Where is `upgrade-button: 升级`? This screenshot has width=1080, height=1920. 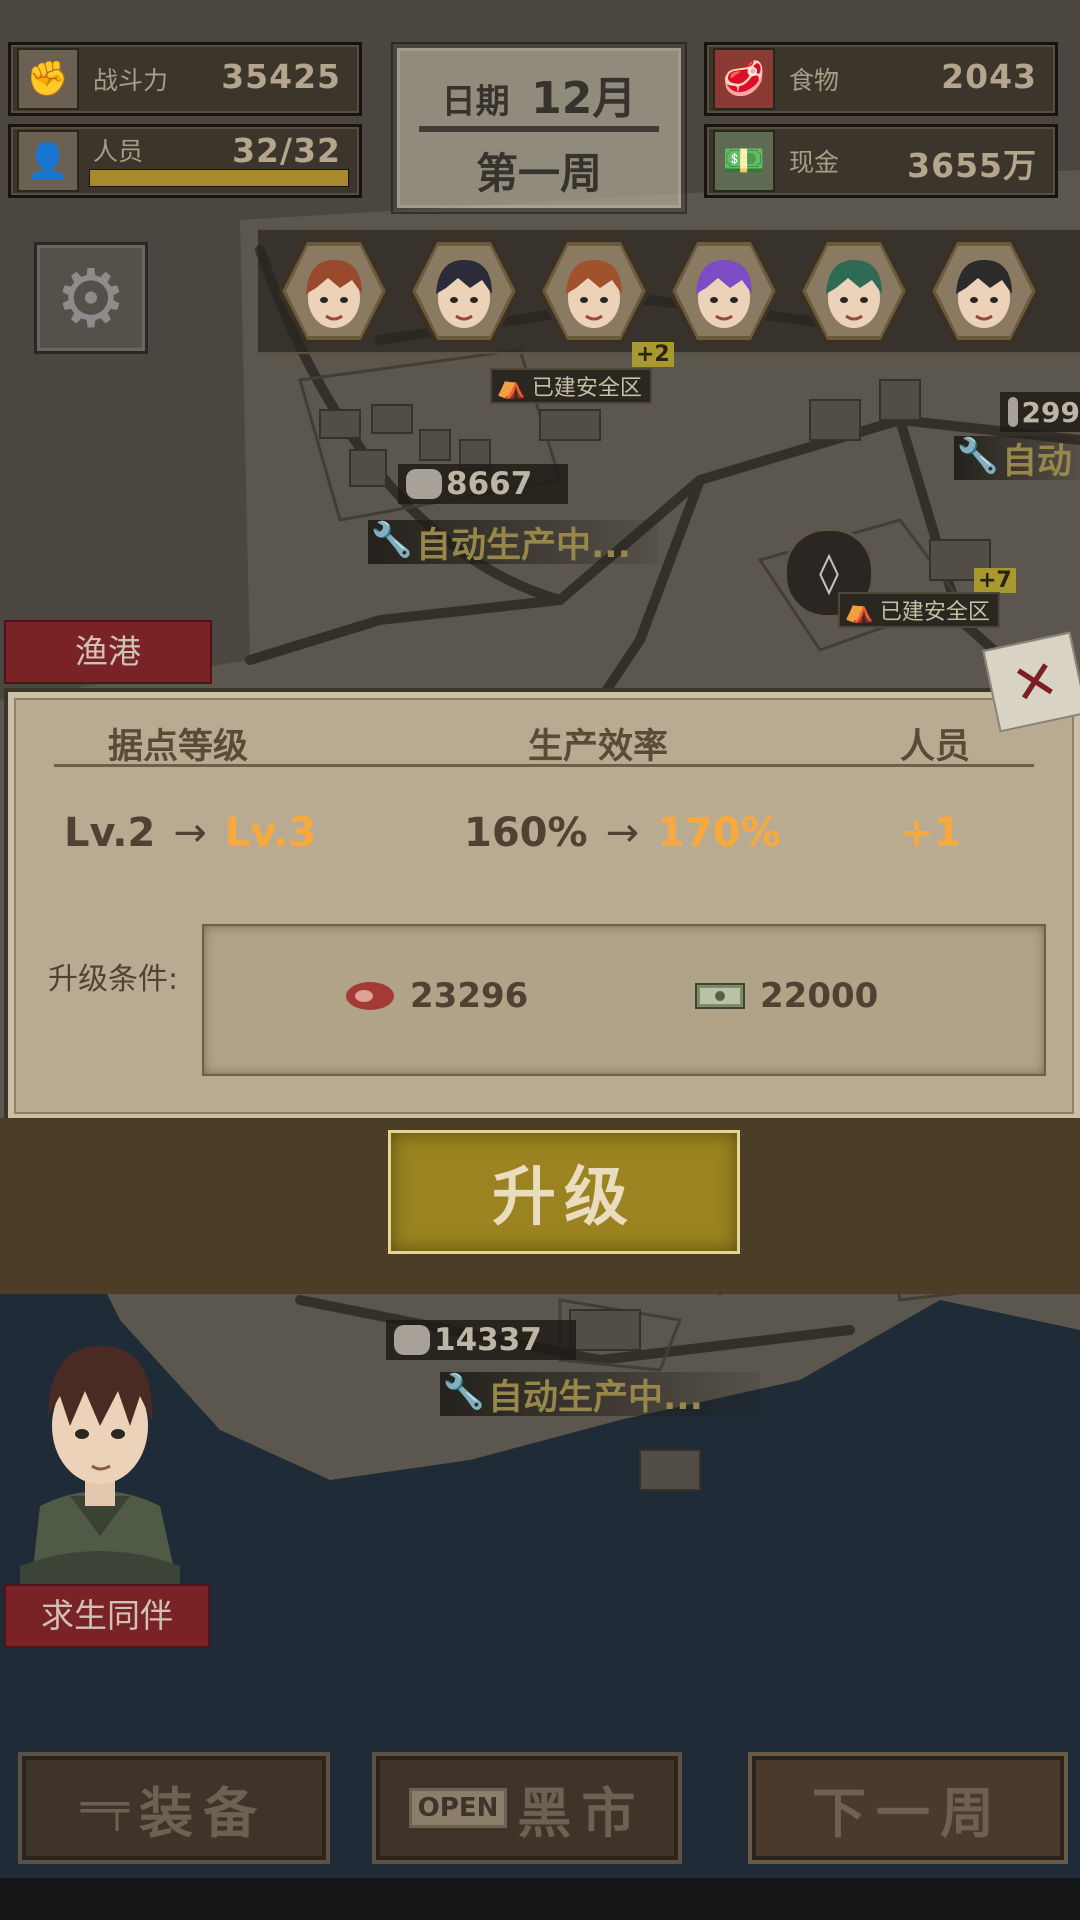
upgrade-button: 升级 is located at coordinates (564, 1192).